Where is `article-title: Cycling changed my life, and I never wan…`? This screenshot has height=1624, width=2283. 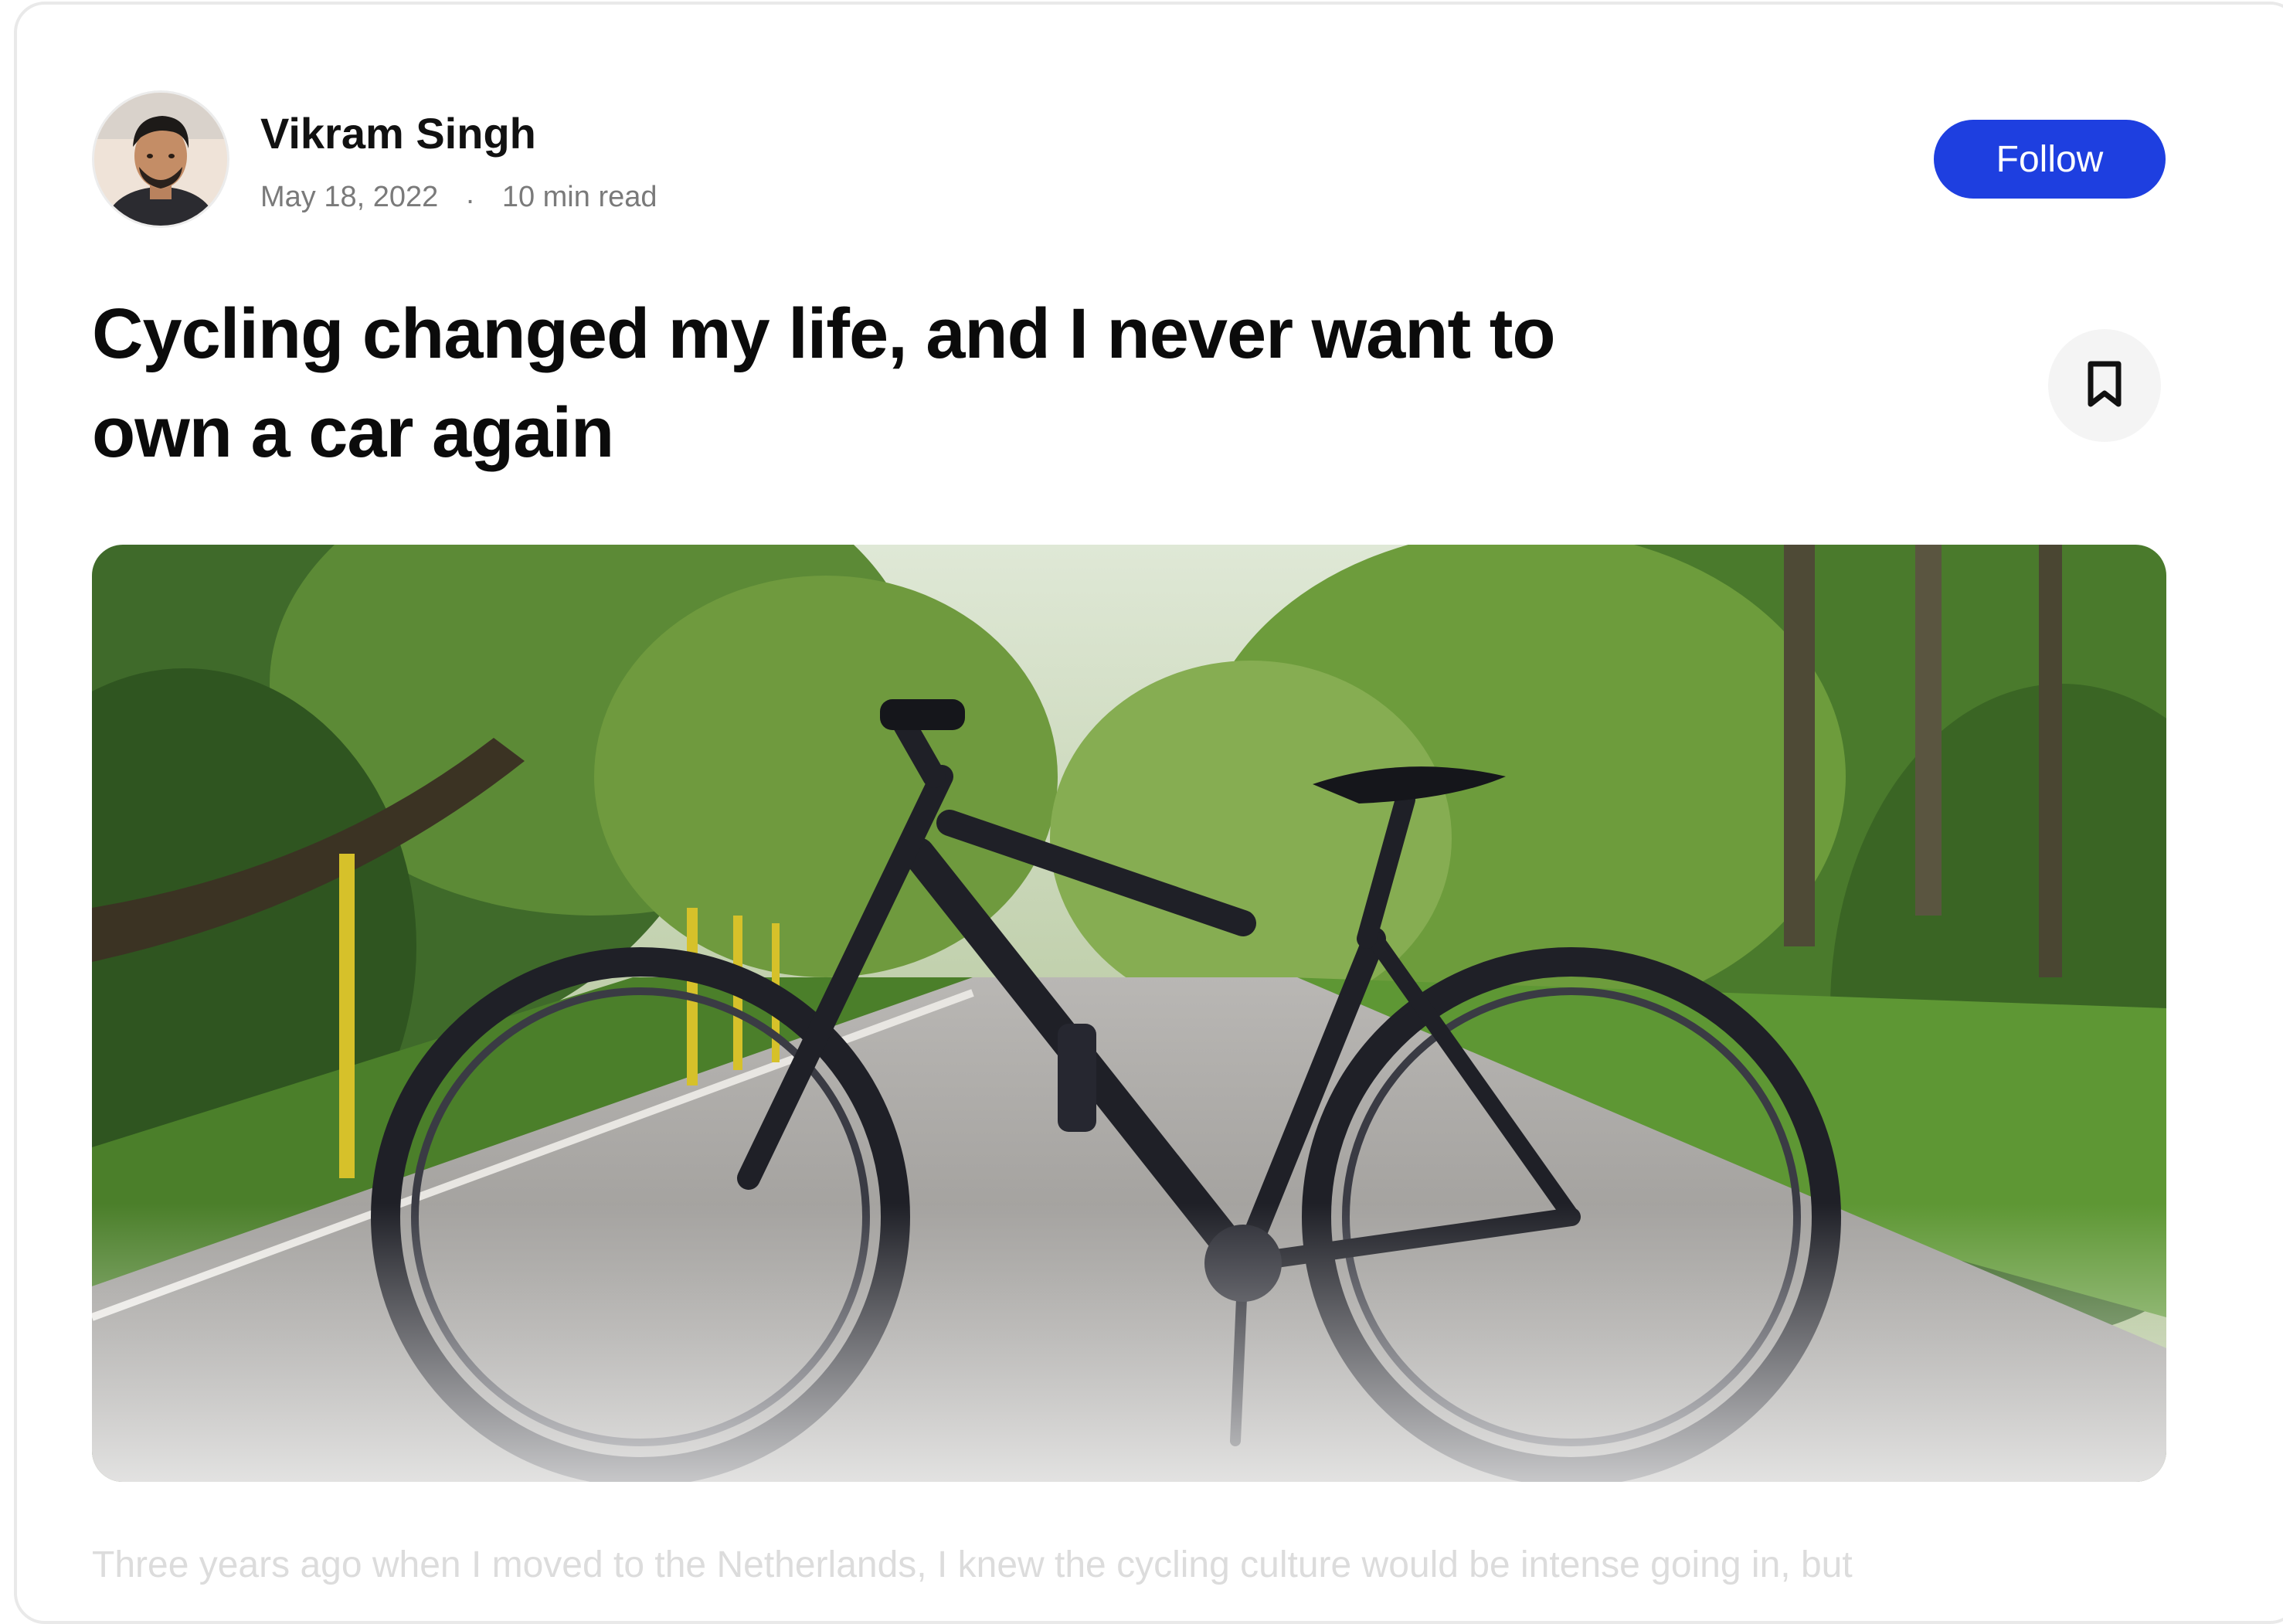 article-title: Cycling changed my life, and I never wan… is located at coordinates (826, 383).